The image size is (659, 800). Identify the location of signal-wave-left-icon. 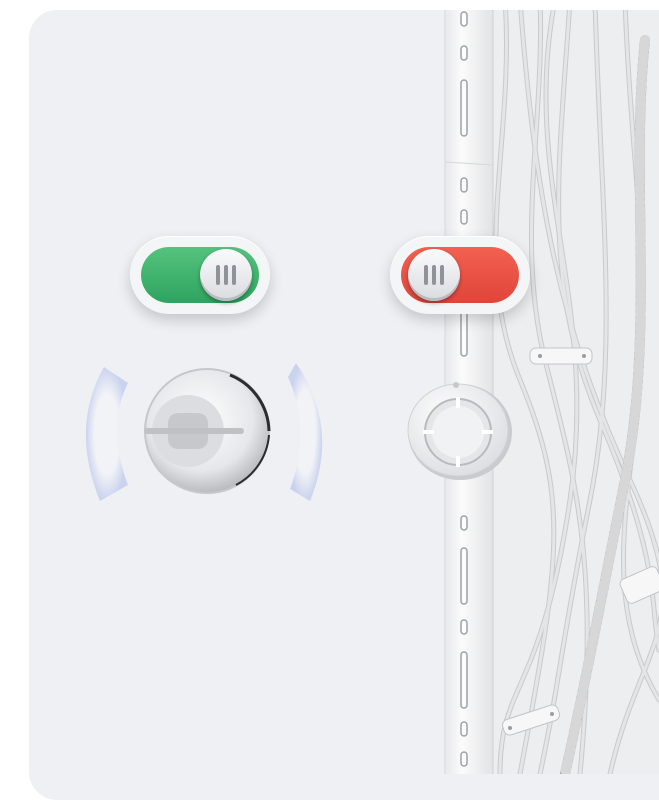
(106, 434).